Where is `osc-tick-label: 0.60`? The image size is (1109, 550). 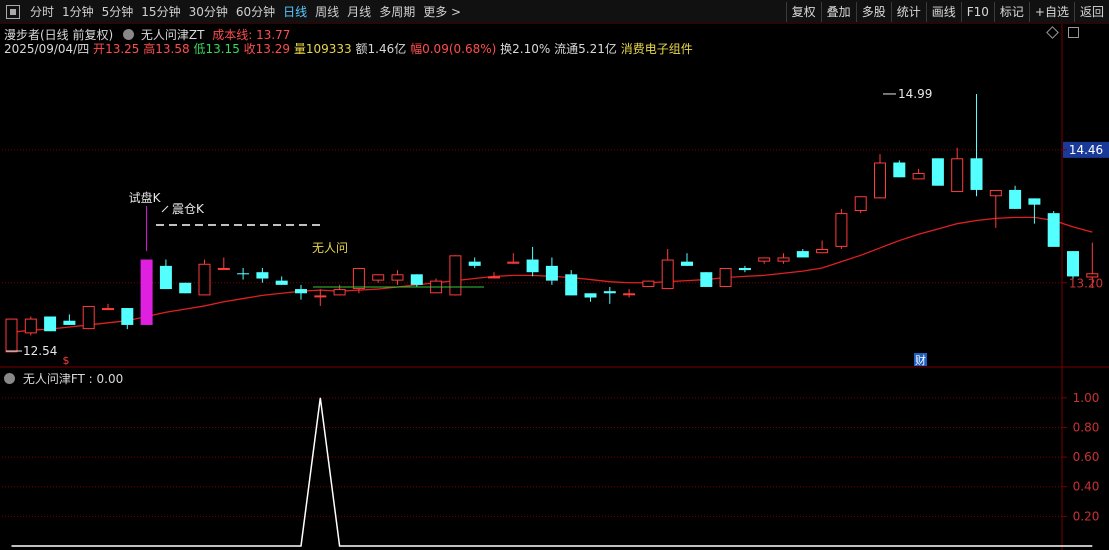
osc-tick-label: 0.60 is located at coordinates (1086, 457).